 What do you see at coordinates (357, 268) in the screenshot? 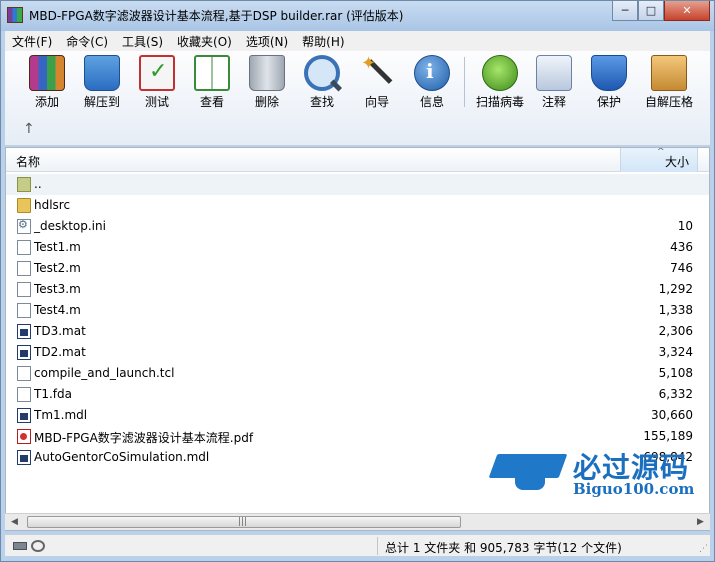
I see `file-row: Test2.m 746` at bounding box center [357, 268].